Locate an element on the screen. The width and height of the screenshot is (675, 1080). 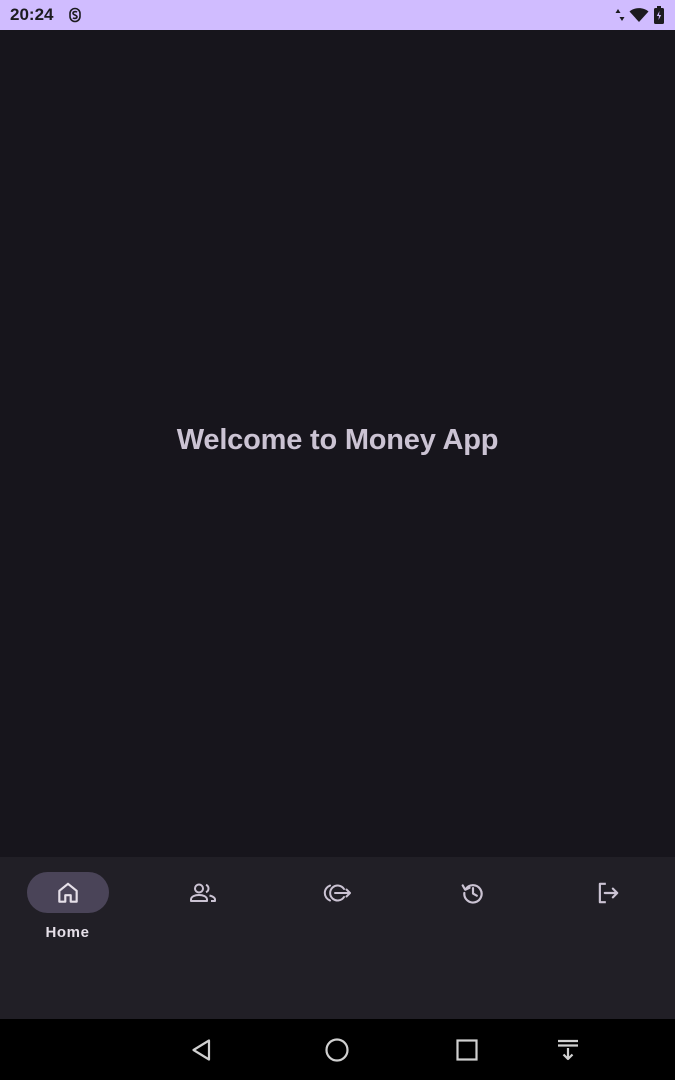
status-icons is located at coordinates (640, 15).